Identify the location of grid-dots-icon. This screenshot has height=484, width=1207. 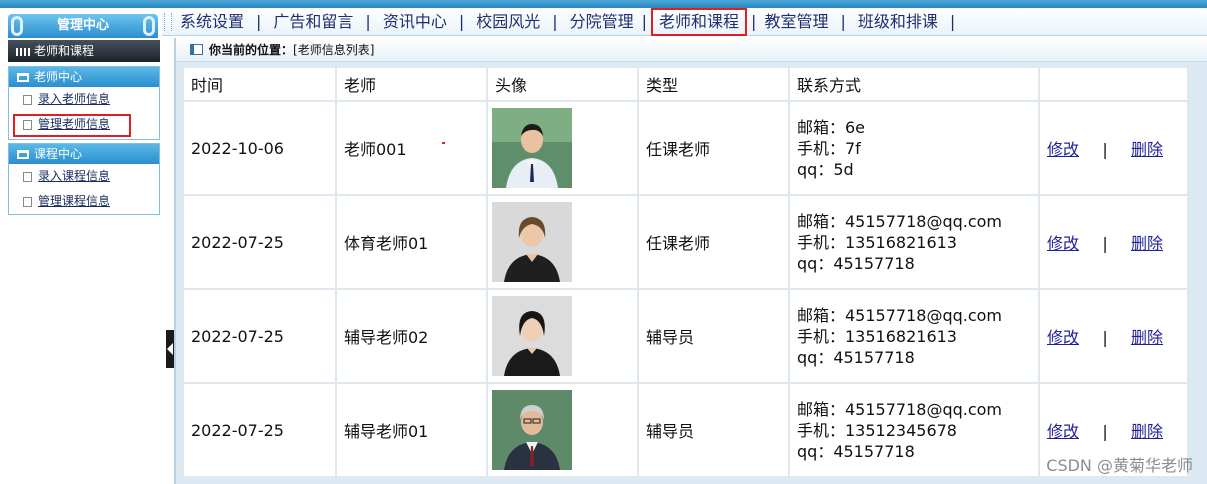
(23, 51).